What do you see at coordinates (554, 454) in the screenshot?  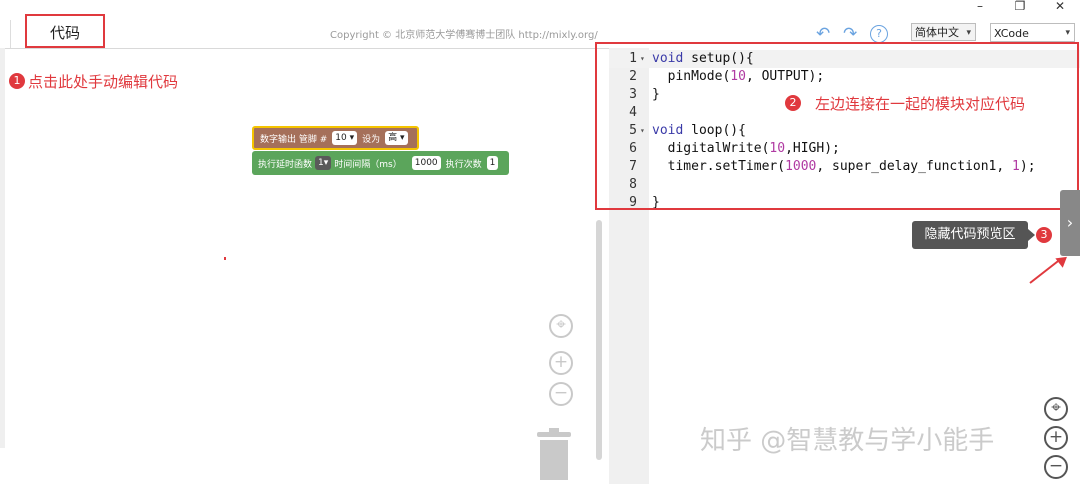 I see `trash-icon` at bounding box center [554, 454].